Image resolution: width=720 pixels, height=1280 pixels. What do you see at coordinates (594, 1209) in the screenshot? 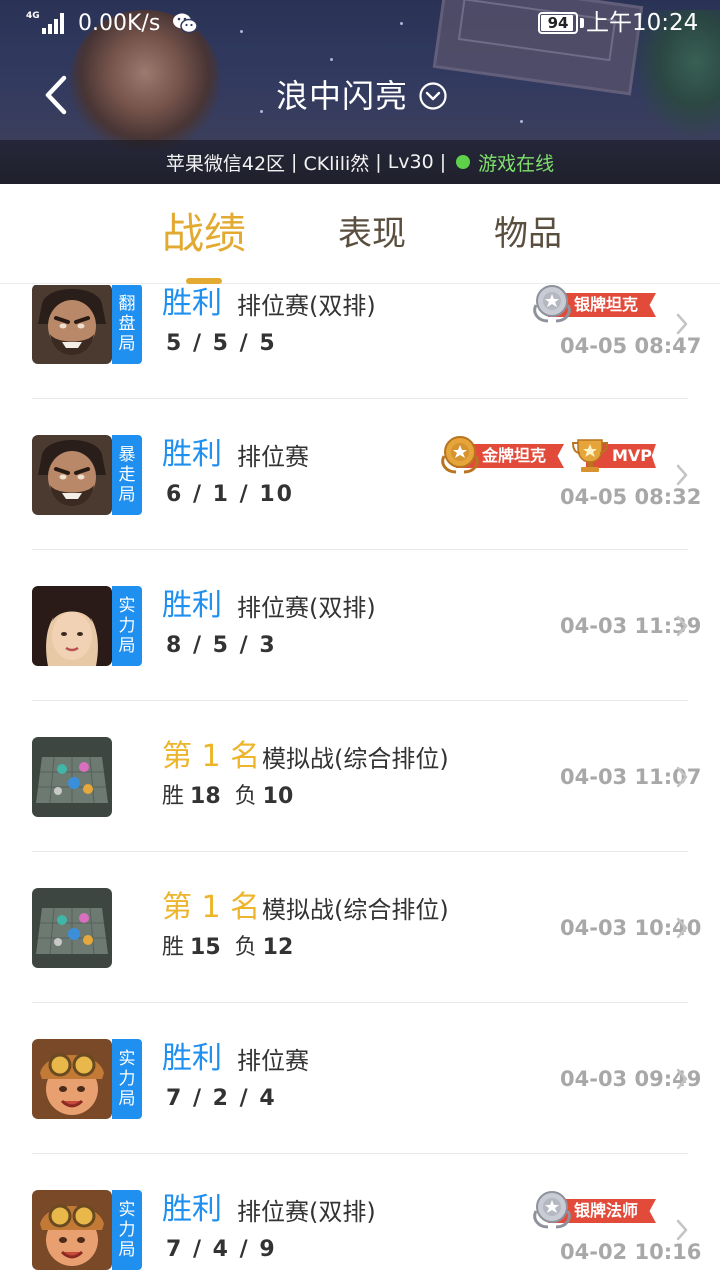
I see `silver-medal-badge: 银牌法师` at bounding box center [594, 1209].